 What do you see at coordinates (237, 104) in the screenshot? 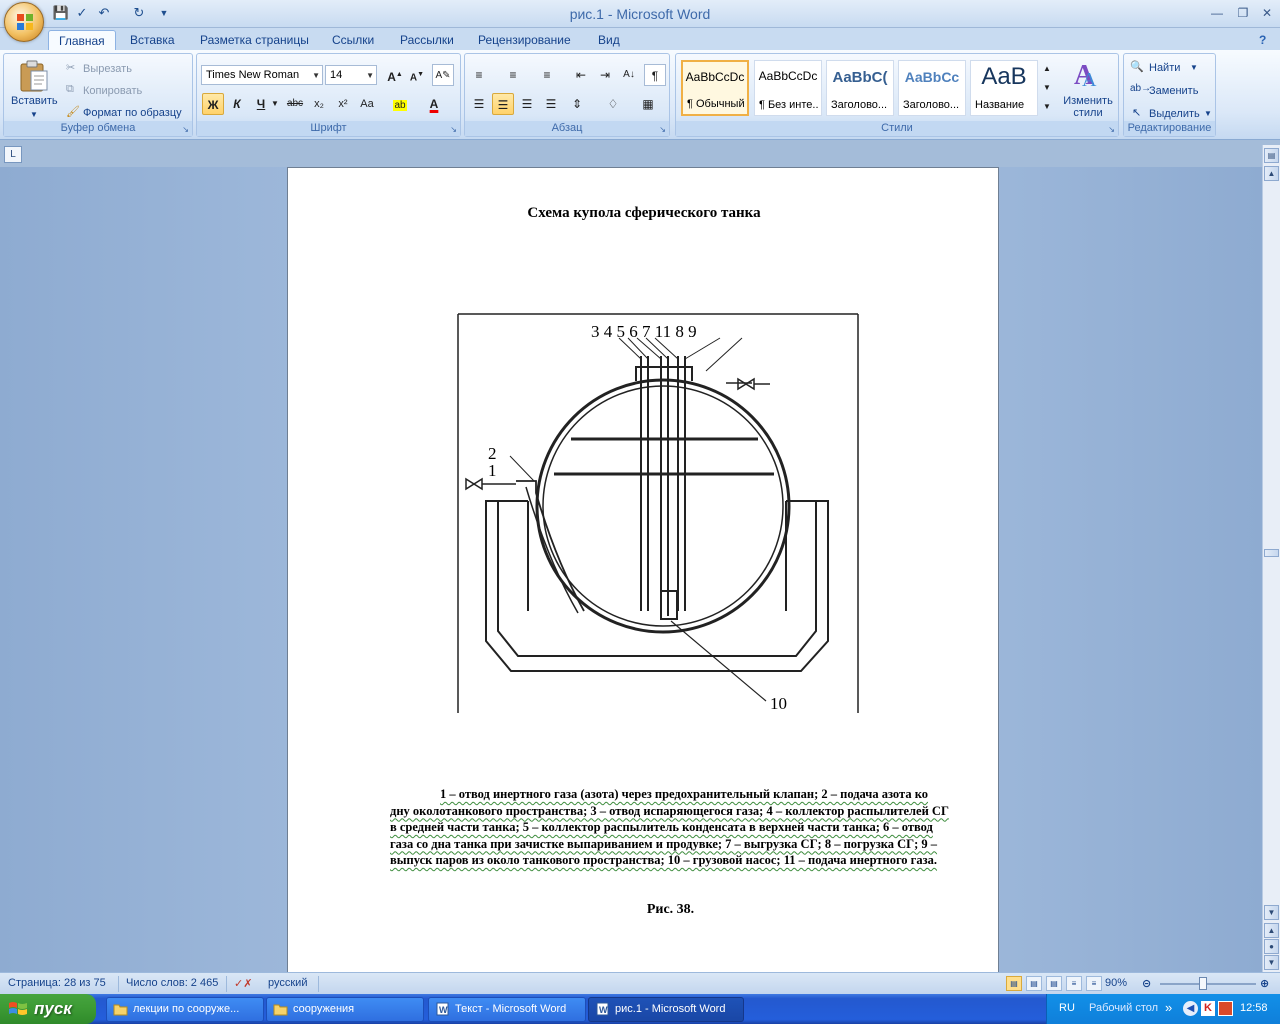
I see `italic-button: К` at bounding box center [237, 104].